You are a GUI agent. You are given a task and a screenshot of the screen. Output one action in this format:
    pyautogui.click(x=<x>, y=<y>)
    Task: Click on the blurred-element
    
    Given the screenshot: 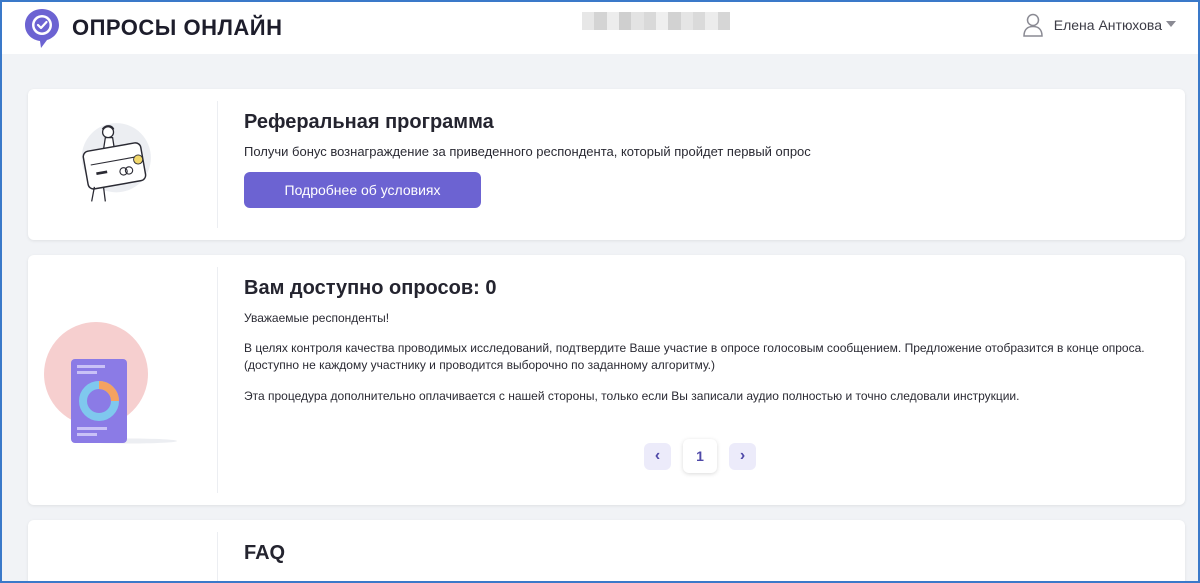 What is the action you would take?
    pyautogui.click(x=656, y=21)
    